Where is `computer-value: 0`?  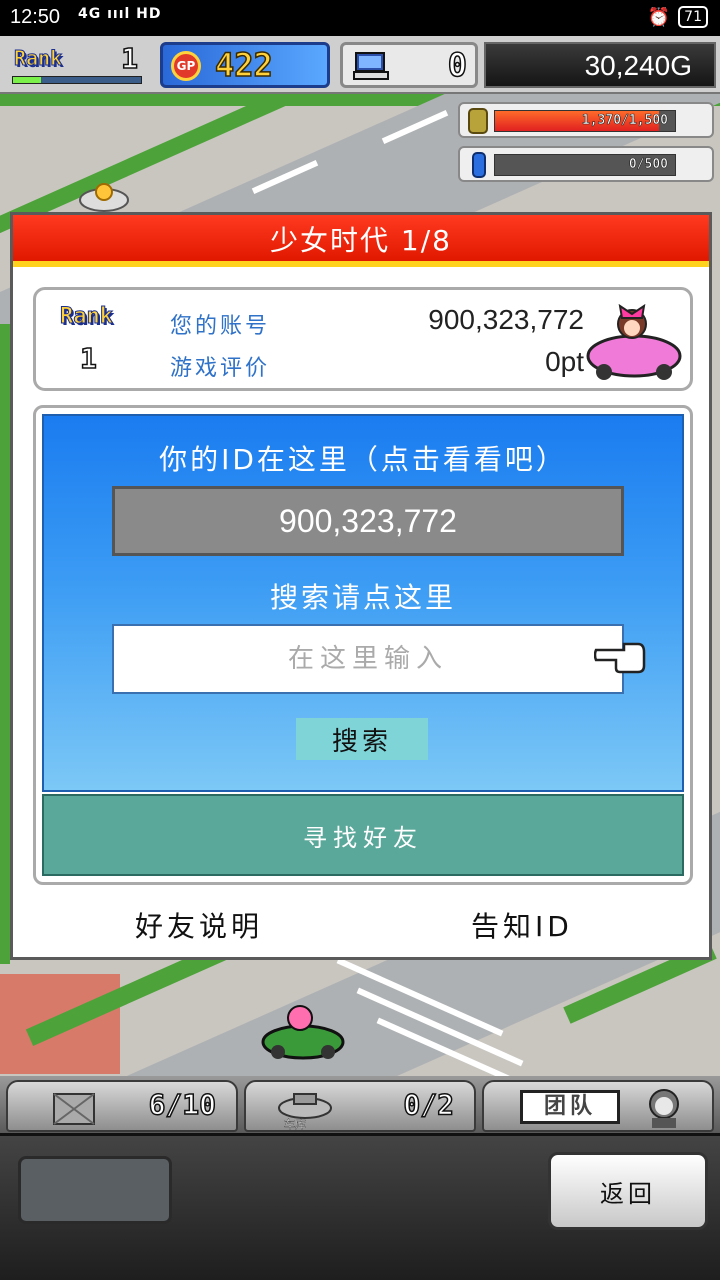
computer-value: 0 is located at coordinates (457, 65).